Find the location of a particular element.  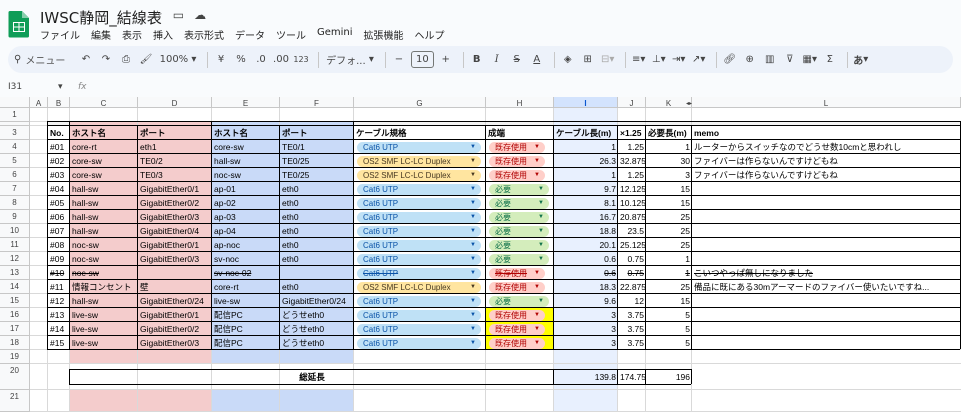

header-no: No. is located at coordinates (59, 133).